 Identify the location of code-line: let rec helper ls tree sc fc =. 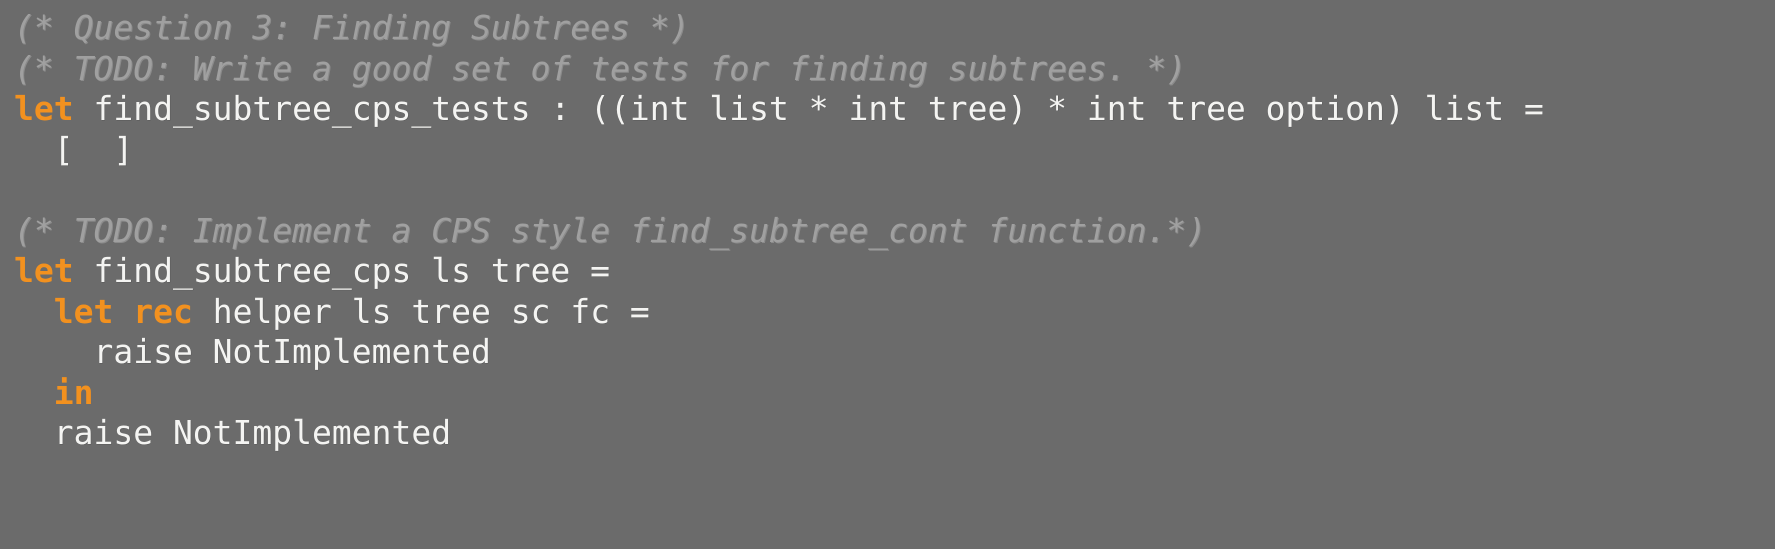
(894, 312).